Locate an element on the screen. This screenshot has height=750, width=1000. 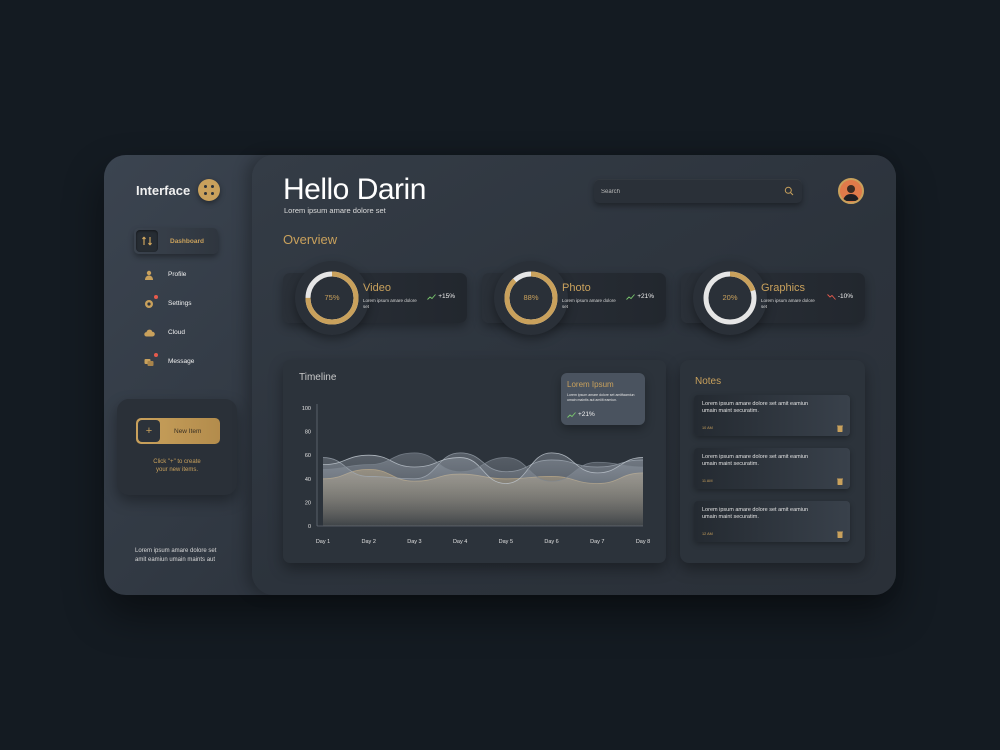
search-bar is located at coordinates (698, 191).